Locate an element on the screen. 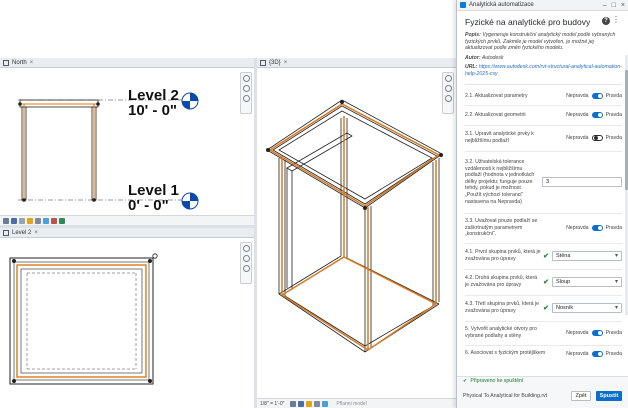 The height and width of the screenshot is (408, 628). footer-filename: Physical To Analytical for Building.rvt is located at coordinates (505, 396).